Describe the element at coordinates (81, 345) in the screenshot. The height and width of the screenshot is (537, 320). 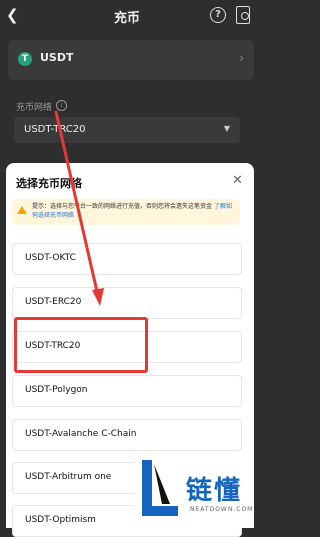
I see `highlight-box` at that location.